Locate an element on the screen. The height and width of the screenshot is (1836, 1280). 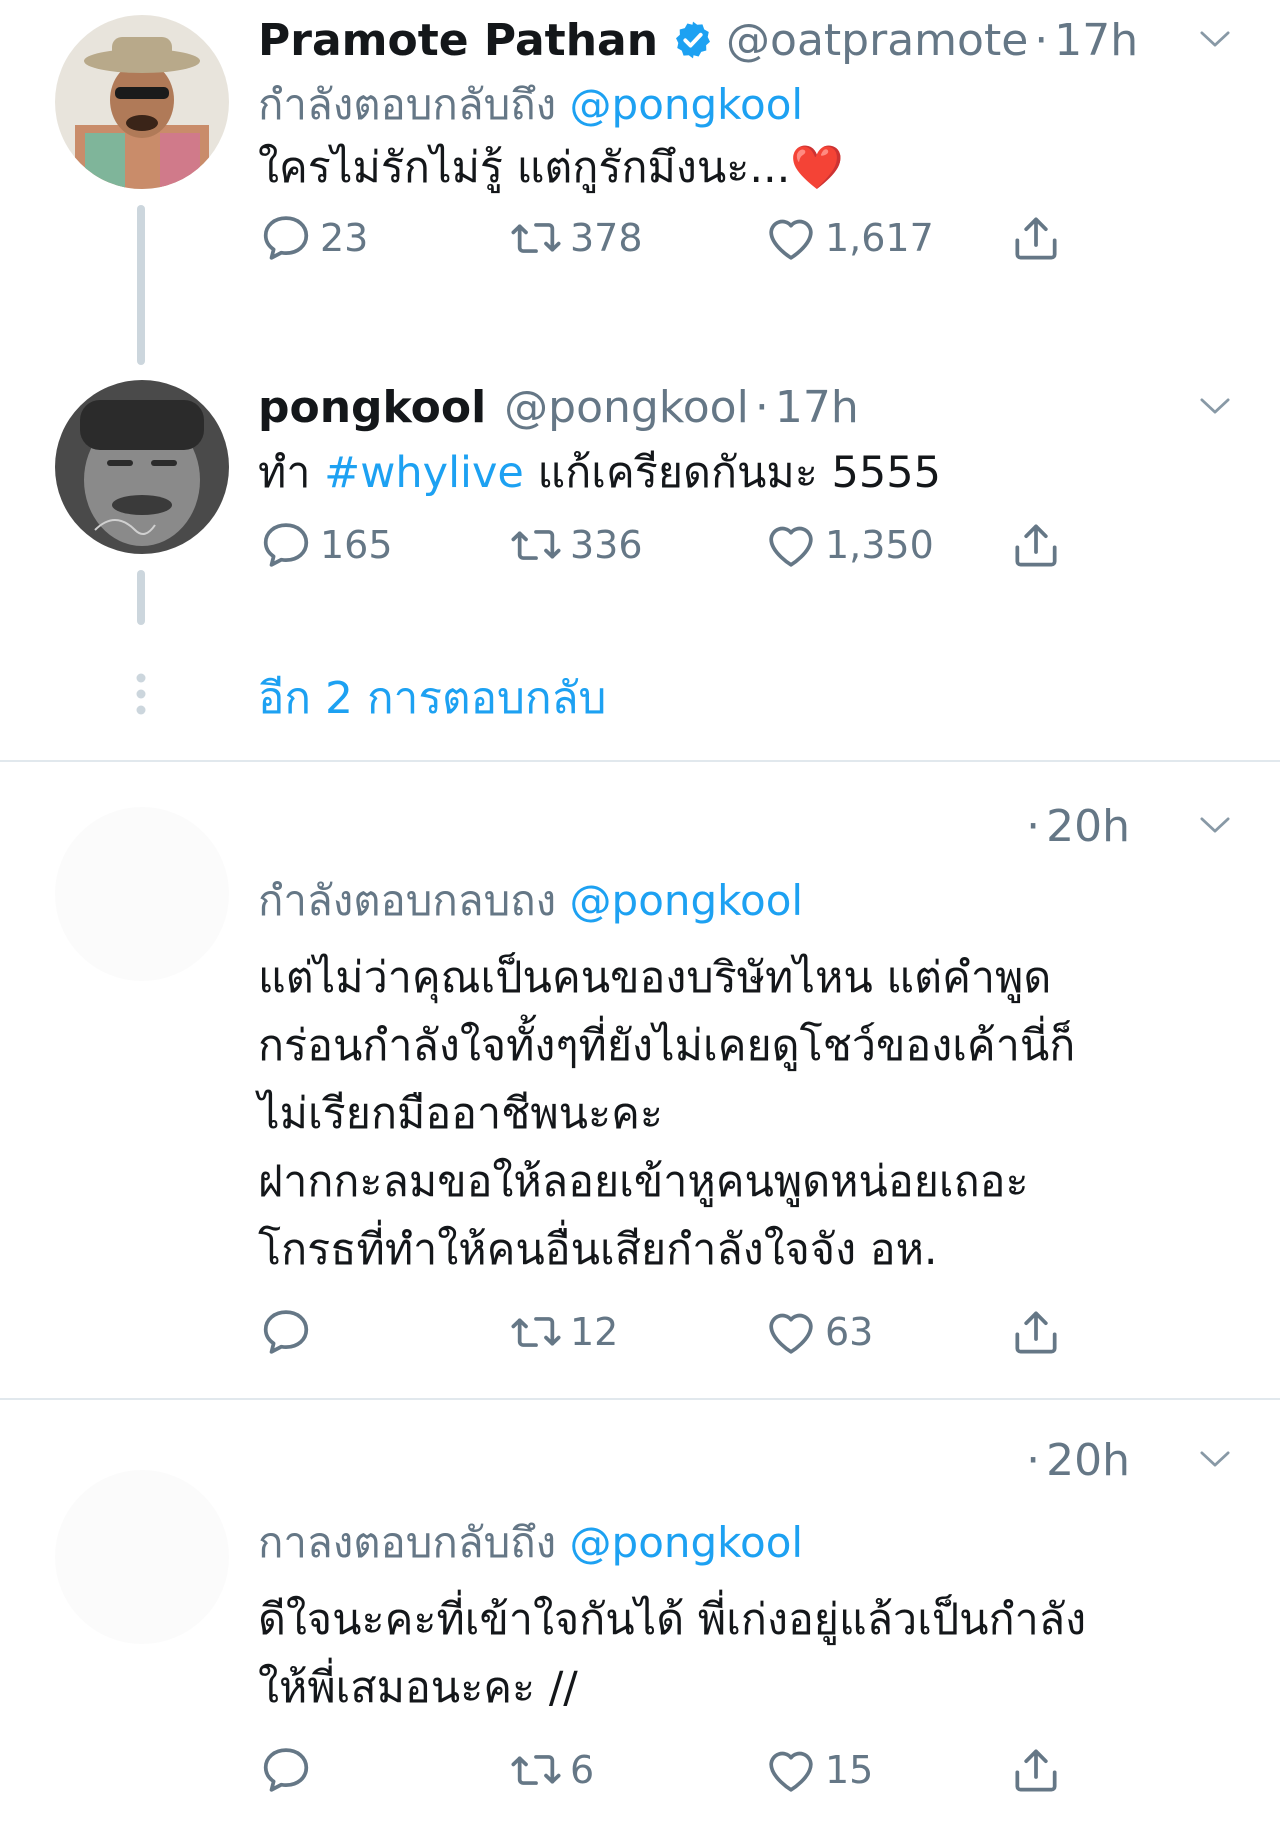
reply-button: 165 is located at coordinates (325, 545).